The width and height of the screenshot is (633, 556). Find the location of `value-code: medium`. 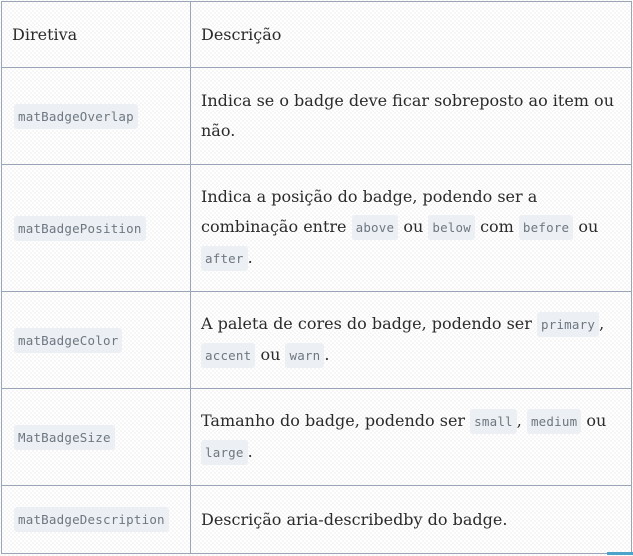

value-code: medium is located at coordinates (554, 421).